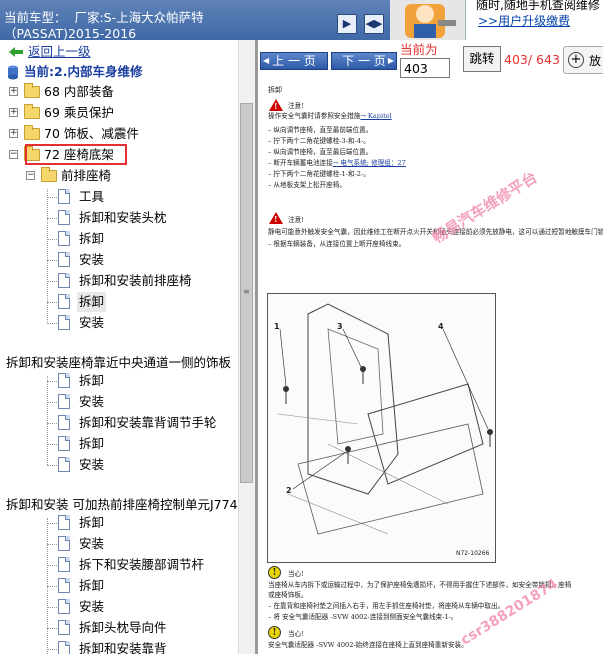  Describe the element at coordinates (59, 52) in the screenshot. I see `back-link: 返回上一级` at that location.